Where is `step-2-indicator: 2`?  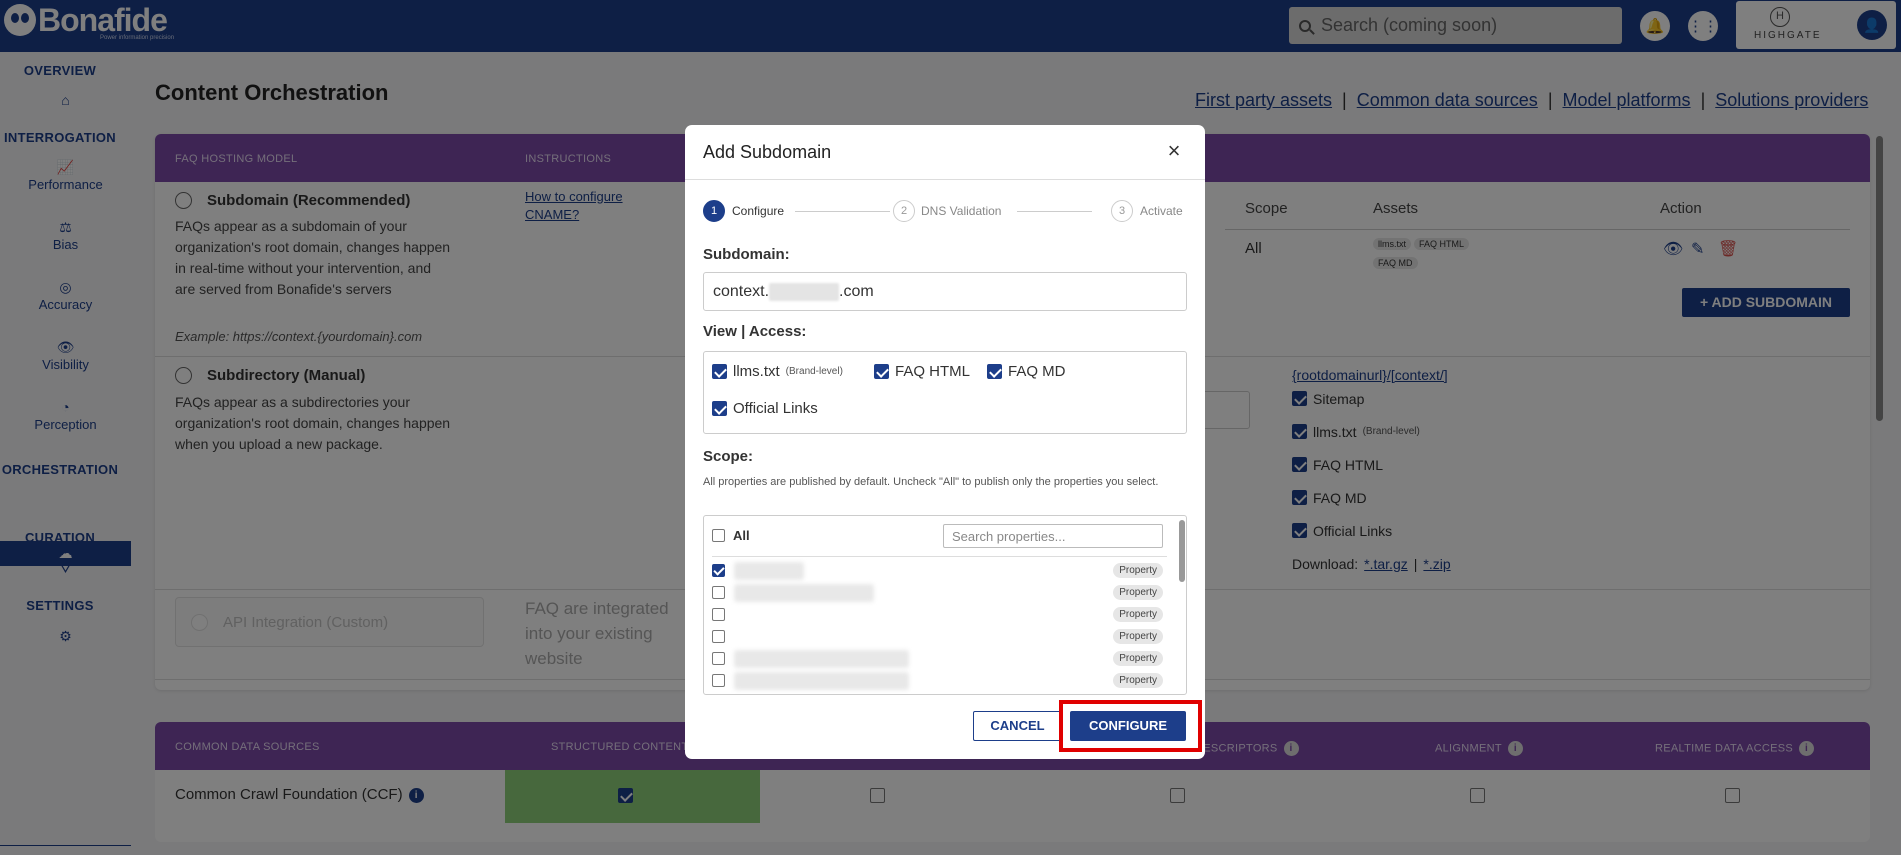 step-2-indicator: 2 is located at coordinates (904, 211).